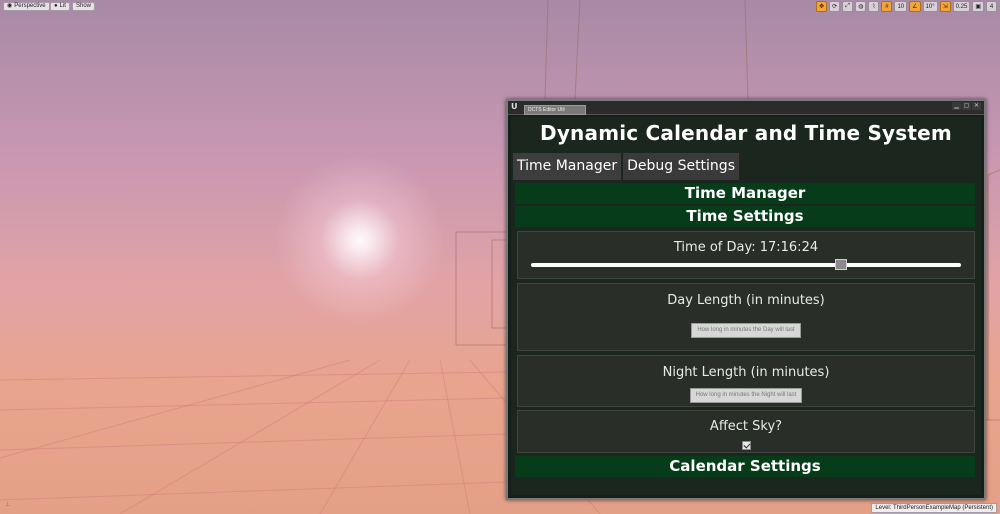  I want to click on show-label: Show, so click(84, 6).